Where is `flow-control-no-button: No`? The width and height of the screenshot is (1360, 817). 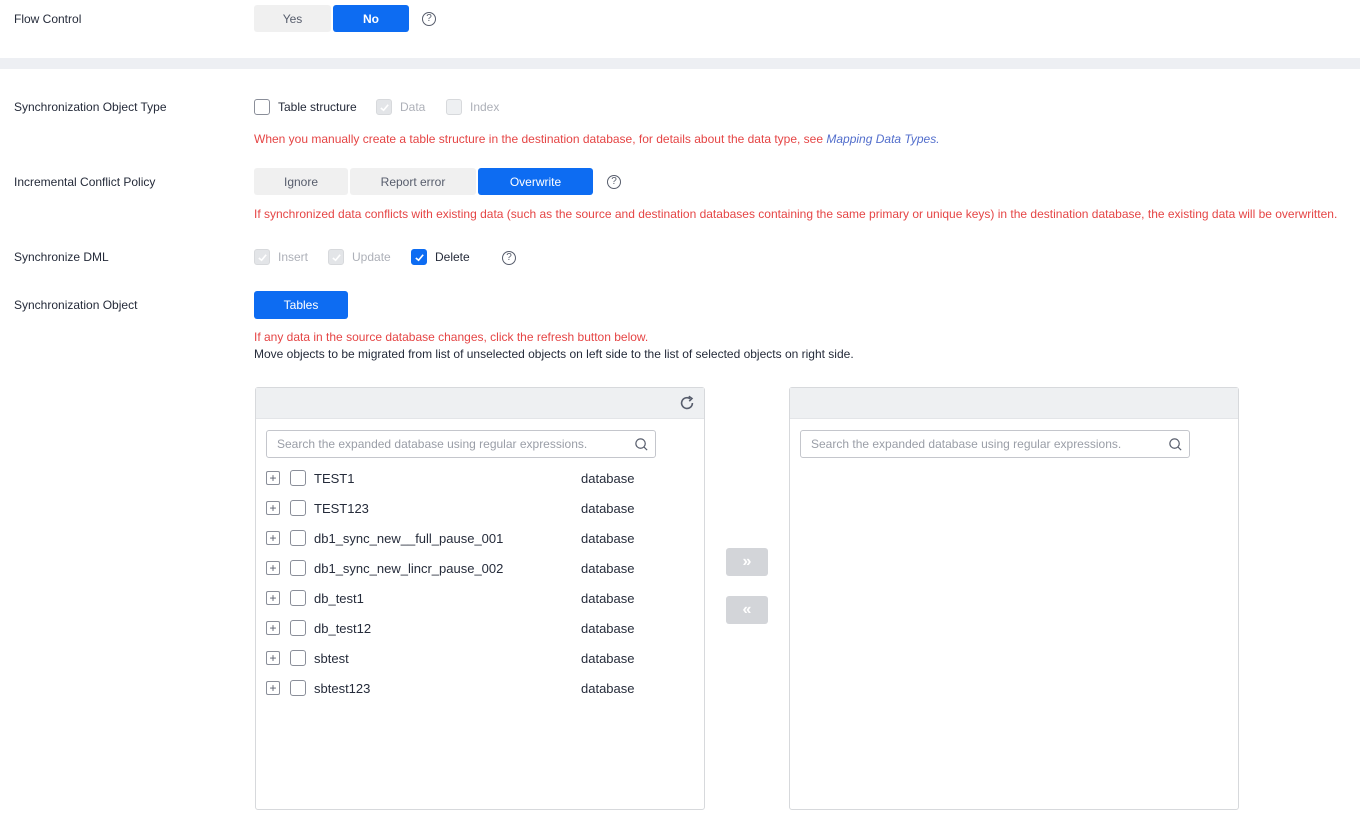
flow-control-no-button: No is located at coordinates (371, 18).